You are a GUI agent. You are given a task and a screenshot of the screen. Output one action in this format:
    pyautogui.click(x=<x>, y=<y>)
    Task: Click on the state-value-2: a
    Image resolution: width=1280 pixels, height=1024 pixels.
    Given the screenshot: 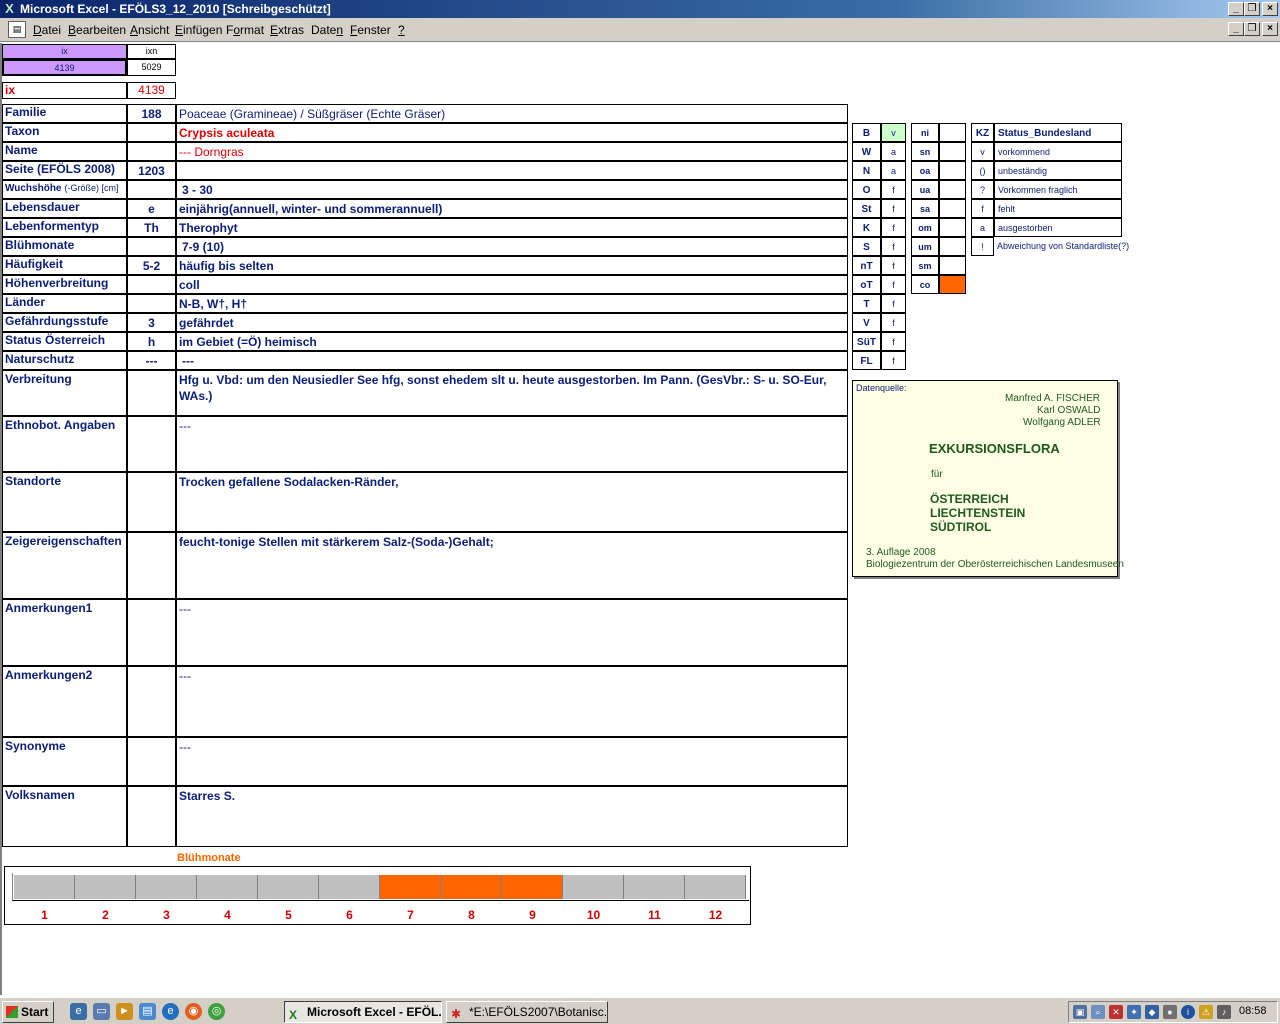 What is the action you would take?
    pyautogui.click(x=893, y=170)
    